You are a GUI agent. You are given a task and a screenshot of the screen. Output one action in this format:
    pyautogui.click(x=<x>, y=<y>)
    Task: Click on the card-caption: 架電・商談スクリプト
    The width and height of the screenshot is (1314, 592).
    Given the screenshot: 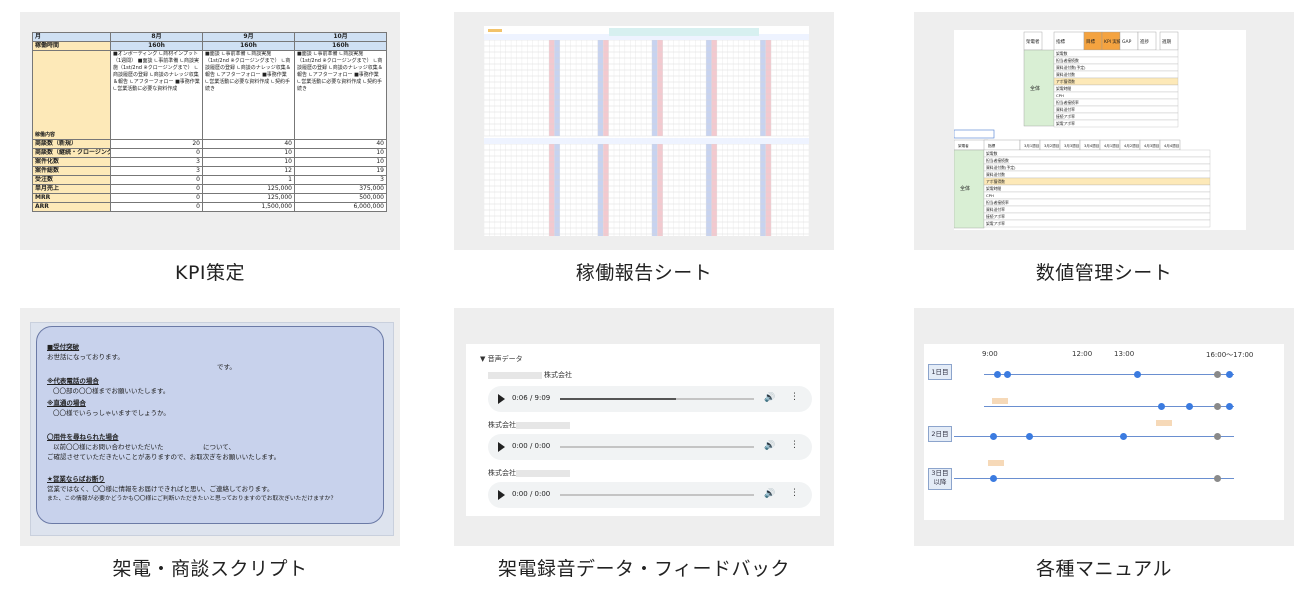 What is the action you would take?
    pyautogui.click(x=210, y=569)
    